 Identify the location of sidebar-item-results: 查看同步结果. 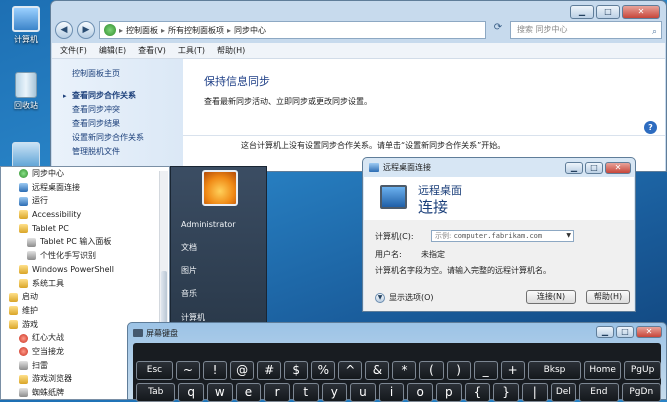
(127, 124).